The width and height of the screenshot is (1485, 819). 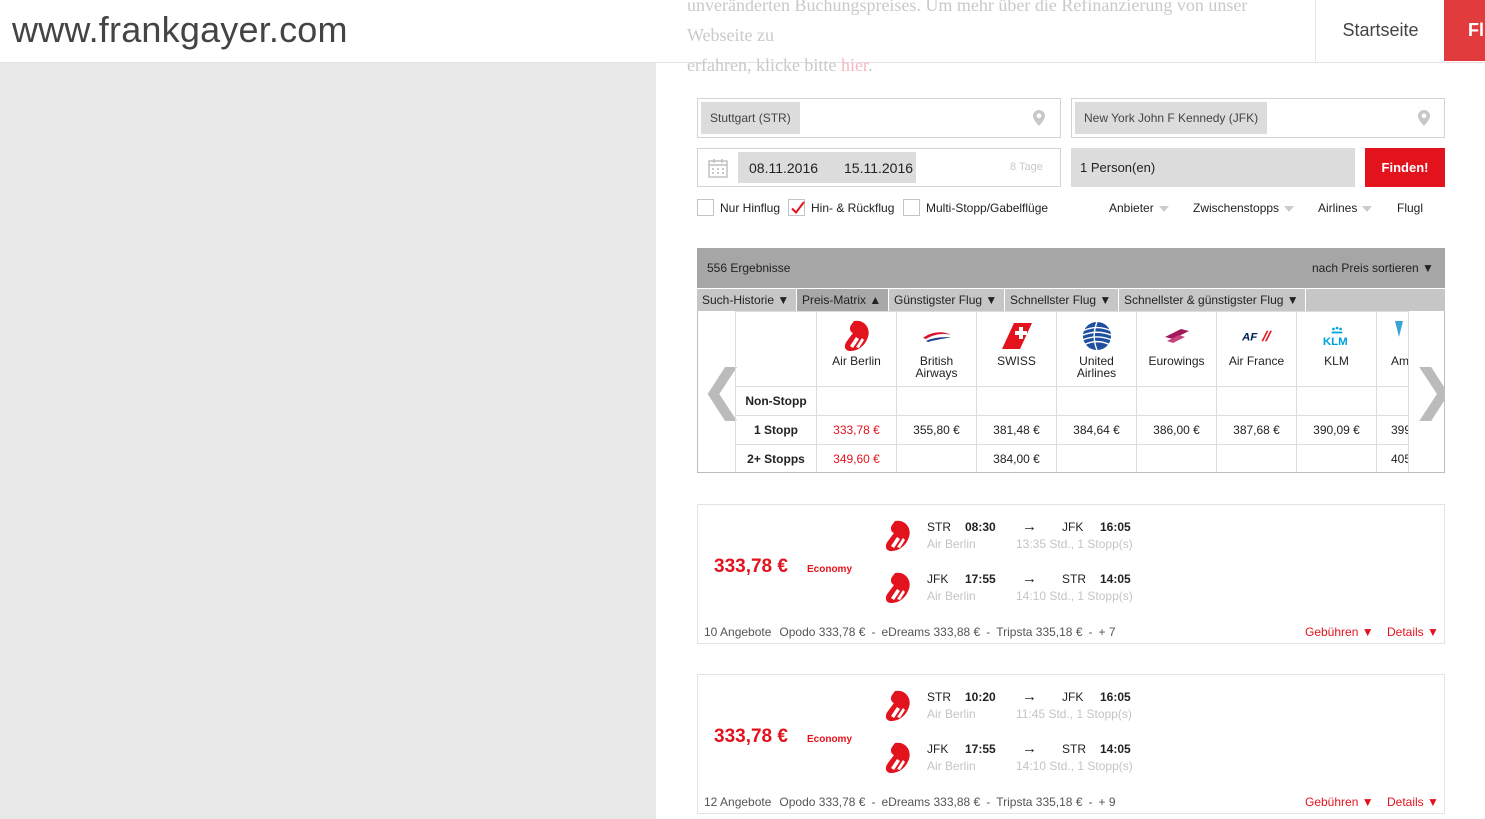 What do you see at coordinates (1213, 167) in the screenshot?
I see `persons-select: 1 Person(en)` at bounding box center [1213, 167].